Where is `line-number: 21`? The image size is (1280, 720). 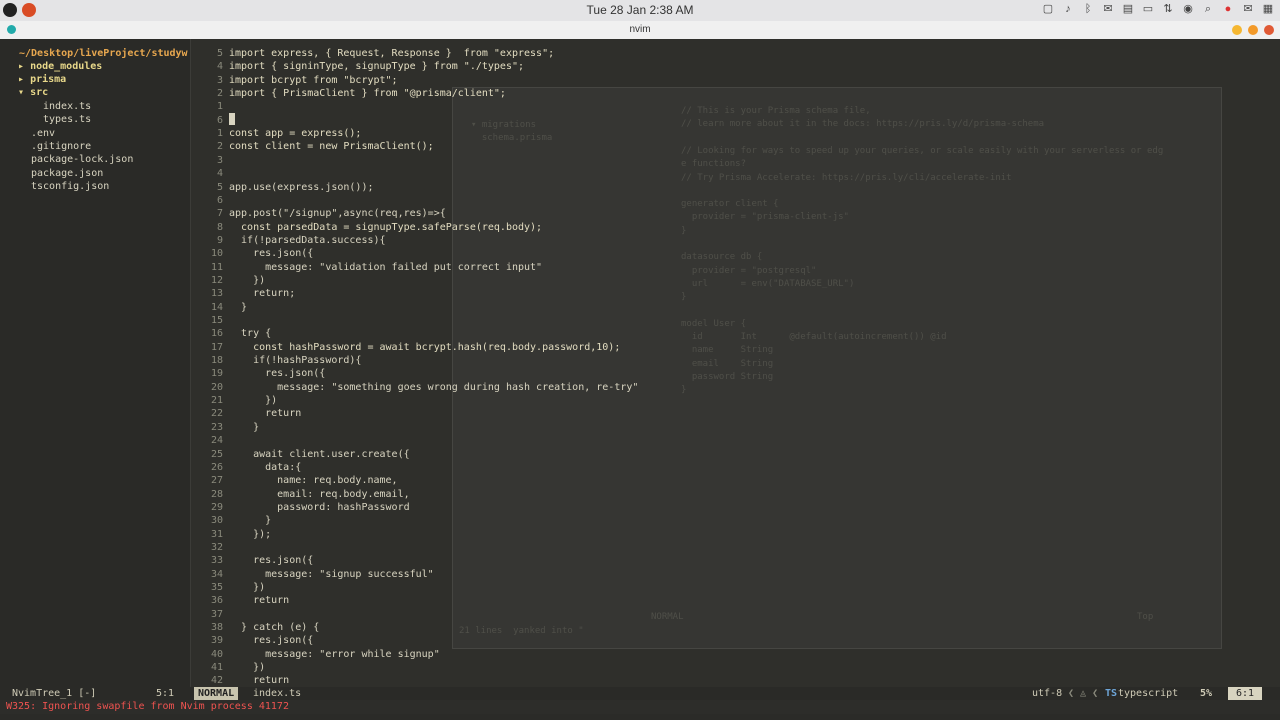 line-number: 21 is located at coordinates (216, 401).